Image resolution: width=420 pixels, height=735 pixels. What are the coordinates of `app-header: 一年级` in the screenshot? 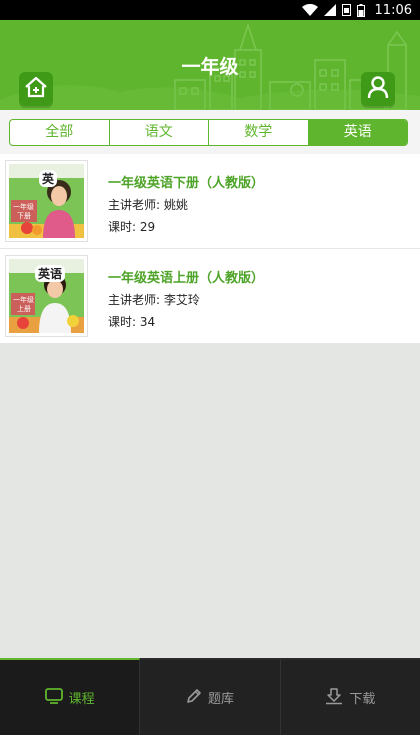 It's located at (210, 65).